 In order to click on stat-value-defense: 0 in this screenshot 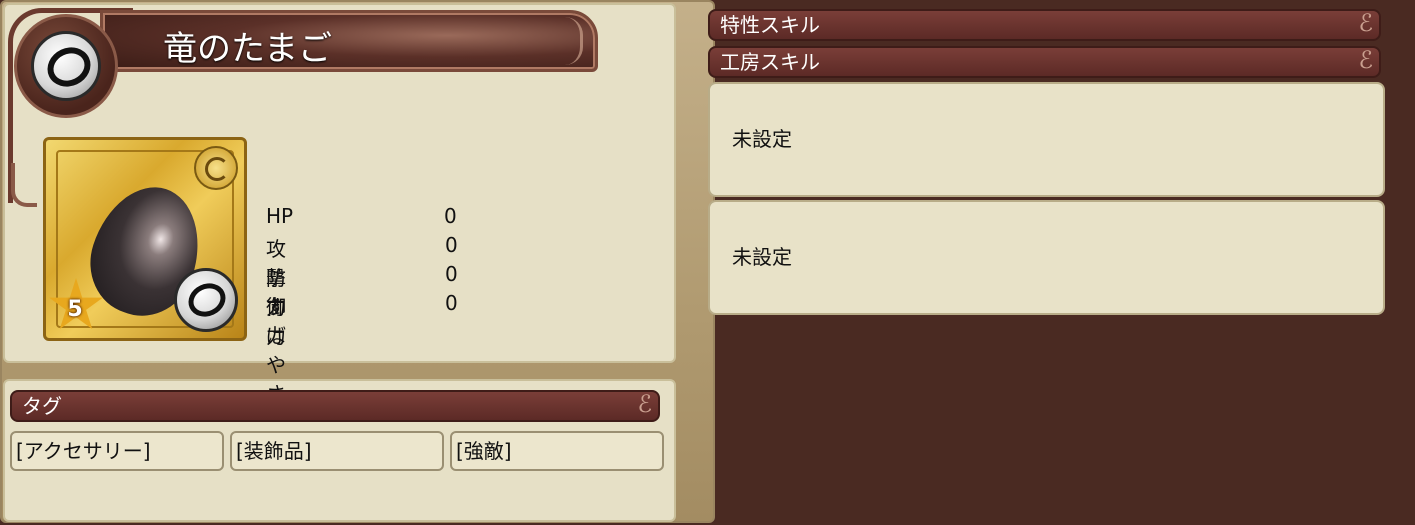, I will do `click(451, 274)`.